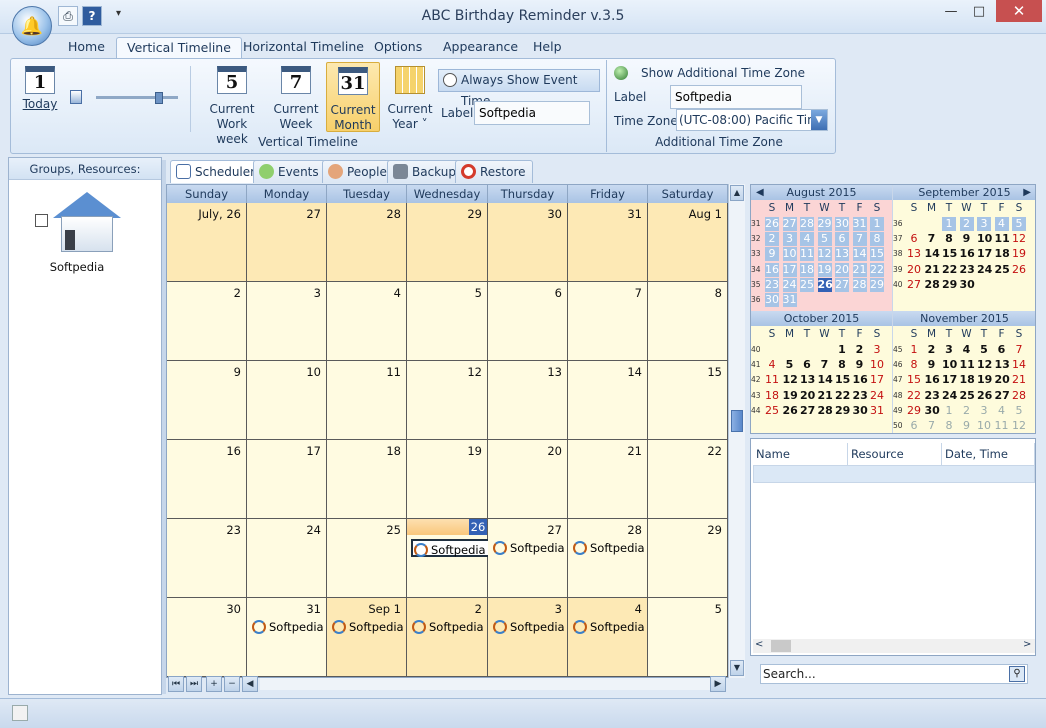 The width and height of the screenshot is (1046, 728). I want to click on day-cell: 11, so click(367, 400).